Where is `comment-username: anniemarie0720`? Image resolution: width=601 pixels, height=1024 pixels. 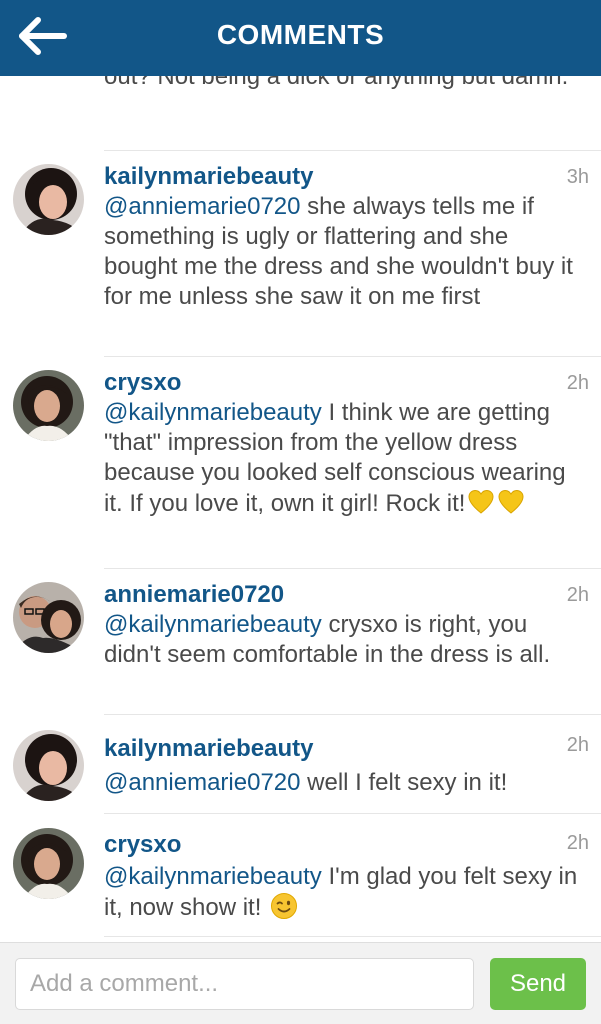 comment-username: anniemarie0720 is located at coordinates (194, 595).